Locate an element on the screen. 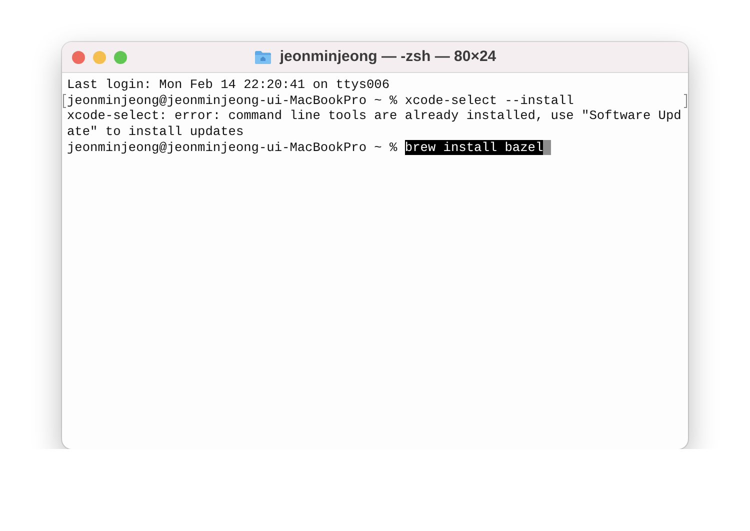 The height and width of the screenshot is (531, 750). folder-icon is located at coordinates (263, 57).